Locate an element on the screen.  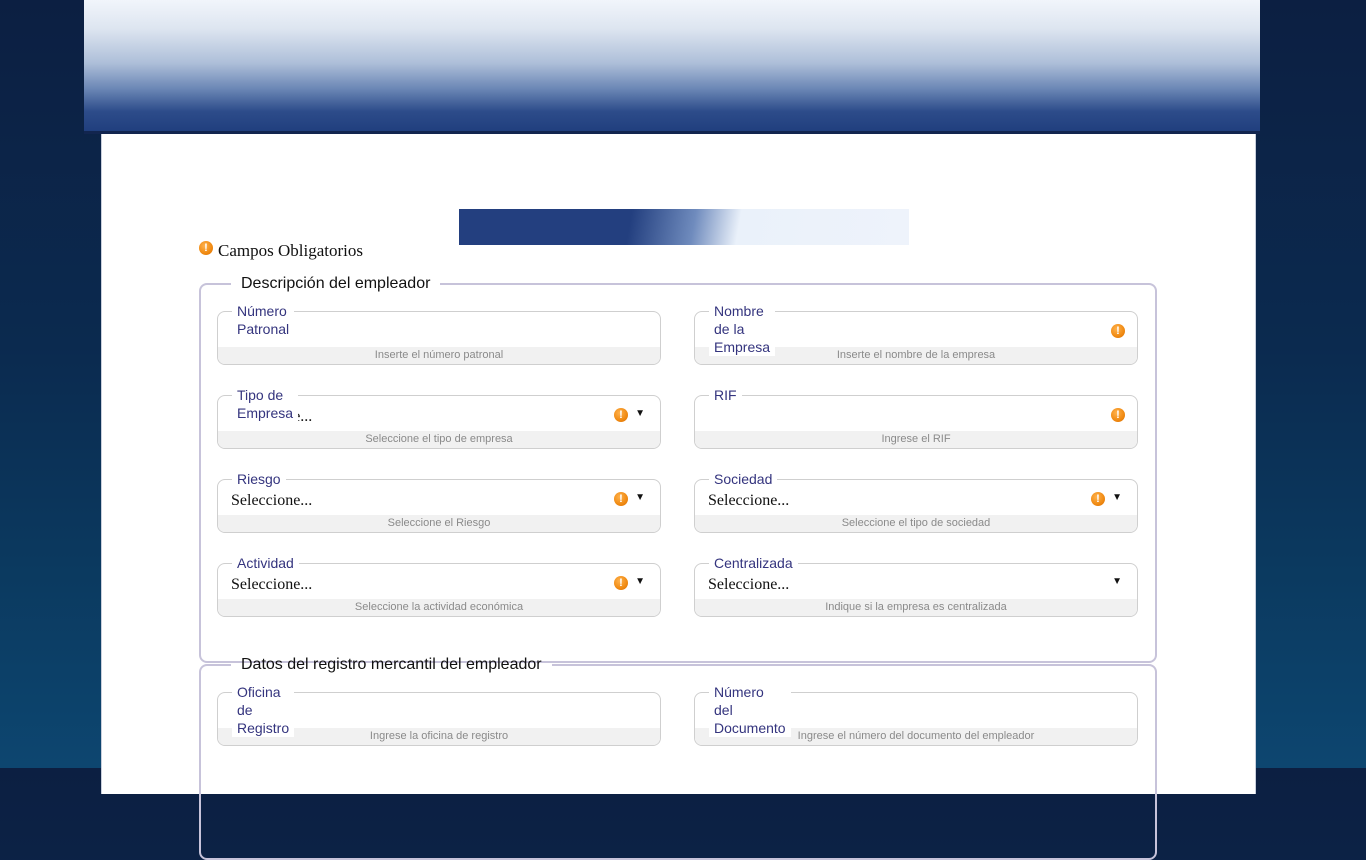
field-label: Tipo de Empresa is located at coordinates (265, 404).